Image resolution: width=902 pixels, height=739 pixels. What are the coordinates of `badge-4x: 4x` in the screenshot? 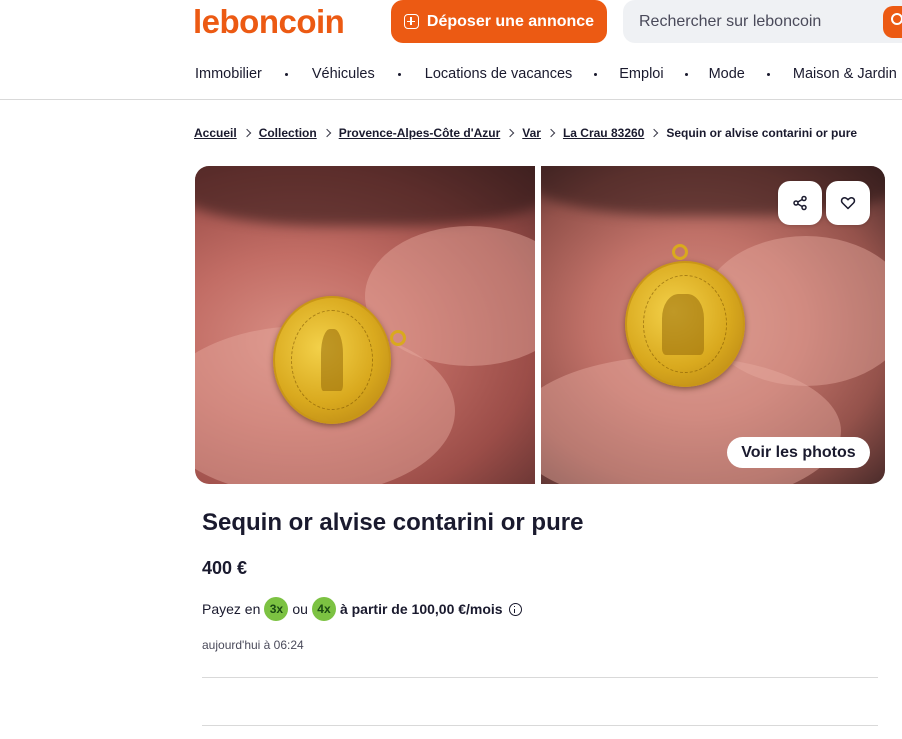 It's located at (323, 609).